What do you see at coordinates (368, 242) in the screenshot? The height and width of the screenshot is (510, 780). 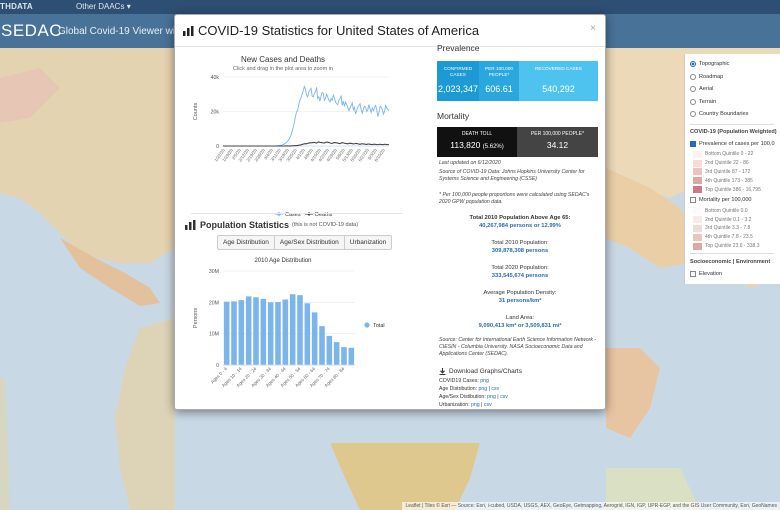 I see `urbanization-button: Urbanization` at bounding box center [368, 242].